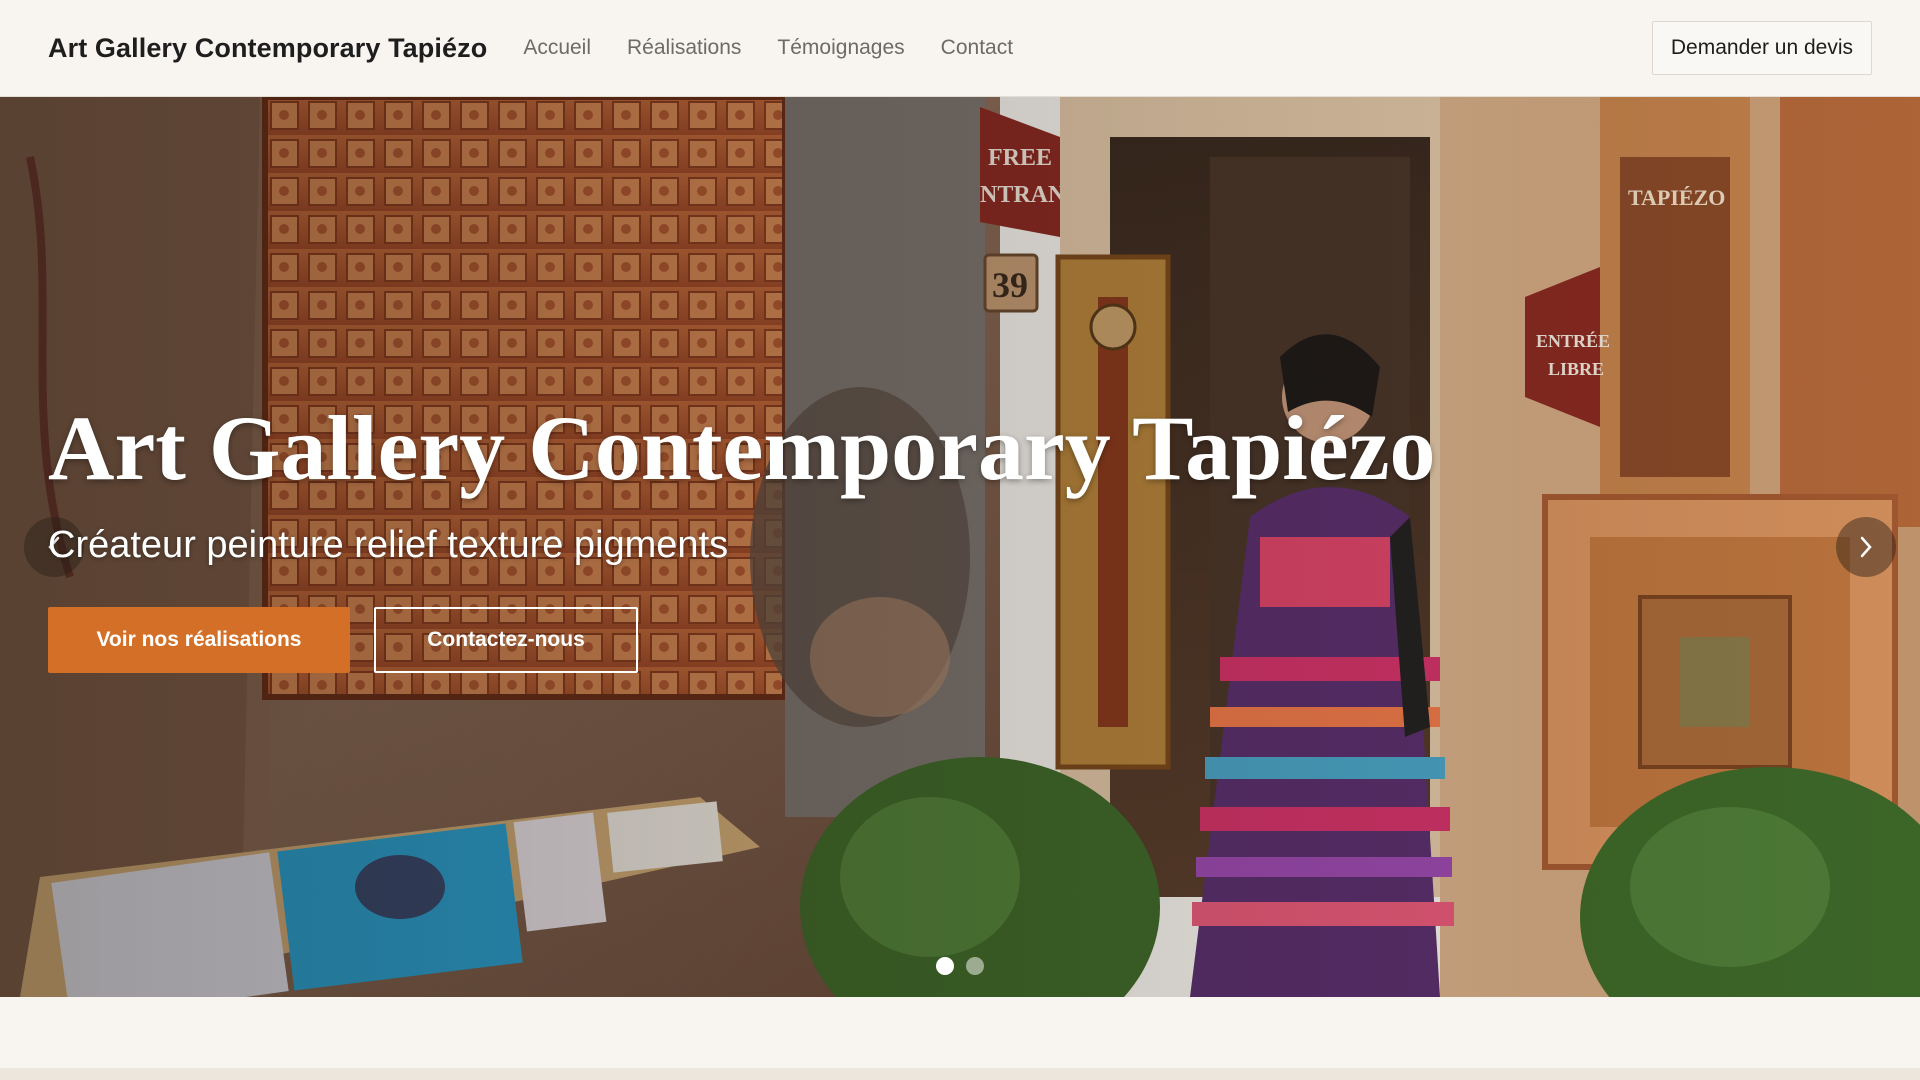 Image resolution: width=1920 pixels, height=1080 pixels. I want to click on next-section-edge, so click(960, 1074).